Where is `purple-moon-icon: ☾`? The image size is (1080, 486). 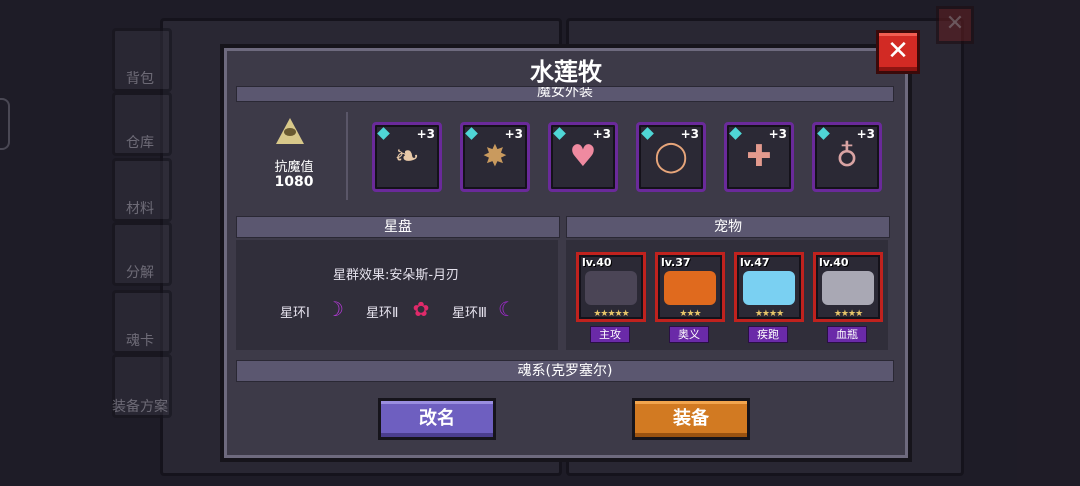 purple-moon-icon: ☾ is located at coordinates (507, 309).